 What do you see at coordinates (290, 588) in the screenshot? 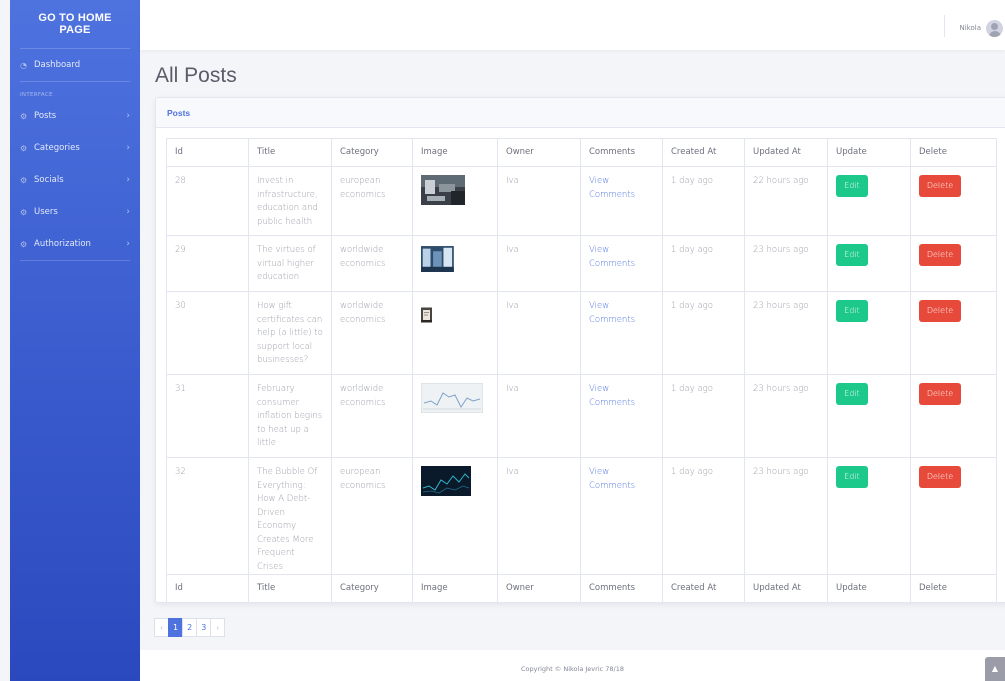
I see `column-footer-title: Title` at bounding box center [290, 588].